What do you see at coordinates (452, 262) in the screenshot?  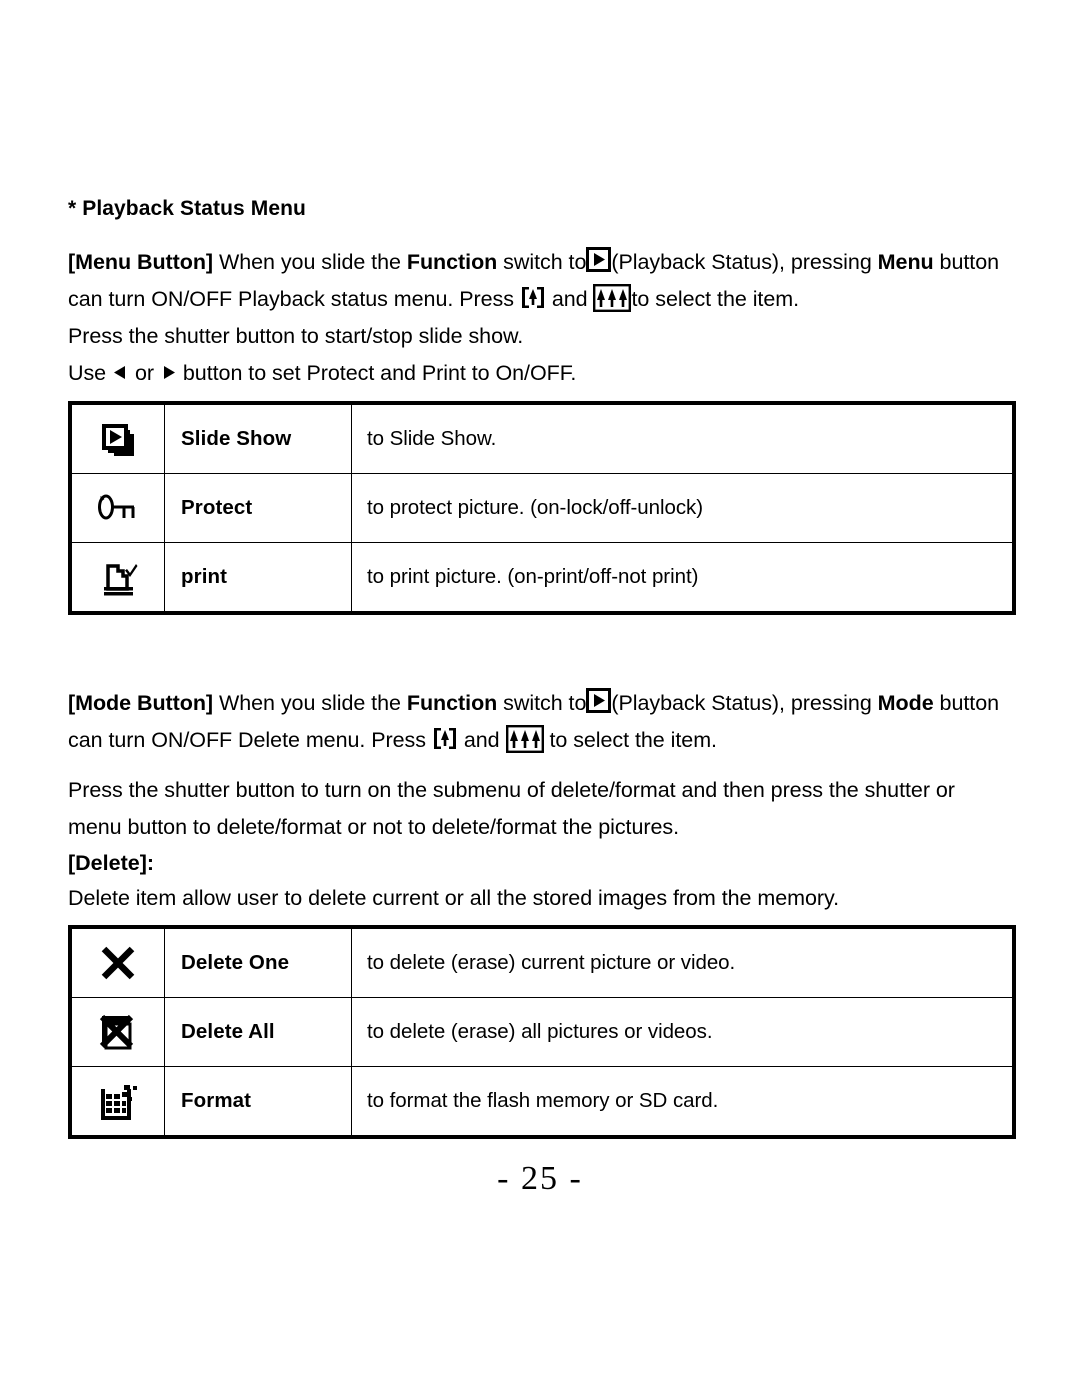 I see `function-bold-1: Function` at bounding box center [452, 262].